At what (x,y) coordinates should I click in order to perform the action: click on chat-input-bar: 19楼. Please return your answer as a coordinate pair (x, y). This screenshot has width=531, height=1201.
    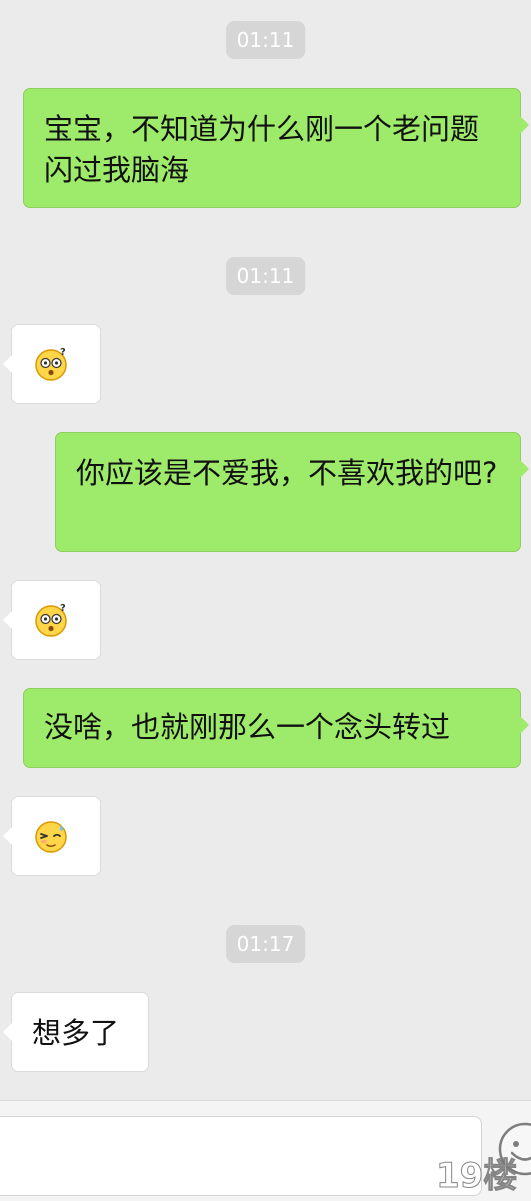
    Looking at the image, I should click on (265, 1150).